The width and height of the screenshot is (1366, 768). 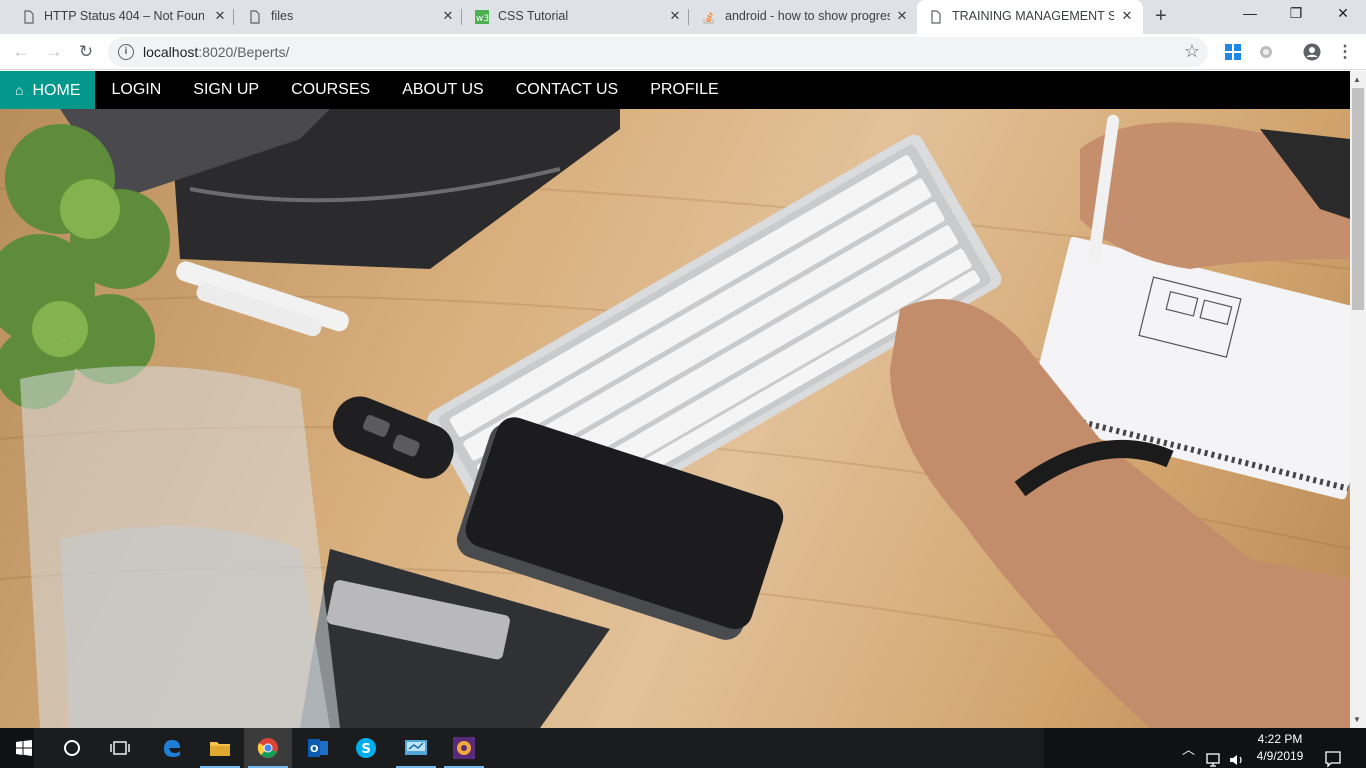 I want to click on url-host: localhost, so click(x=171, y=52).